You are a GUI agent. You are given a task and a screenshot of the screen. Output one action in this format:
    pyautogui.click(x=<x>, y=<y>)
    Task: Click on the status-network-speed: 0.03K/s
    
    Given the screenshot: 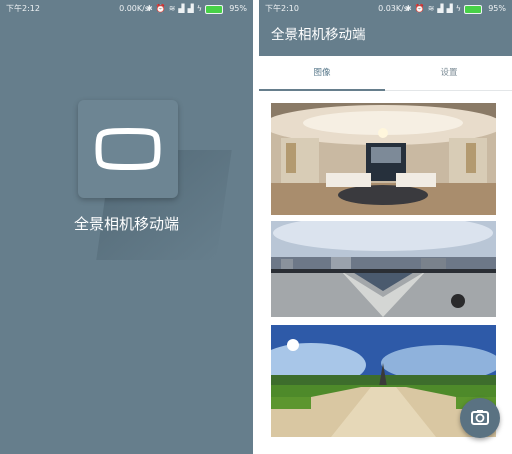 What is the action you would take?
    pyautogui.click(x=393, y=8)
    